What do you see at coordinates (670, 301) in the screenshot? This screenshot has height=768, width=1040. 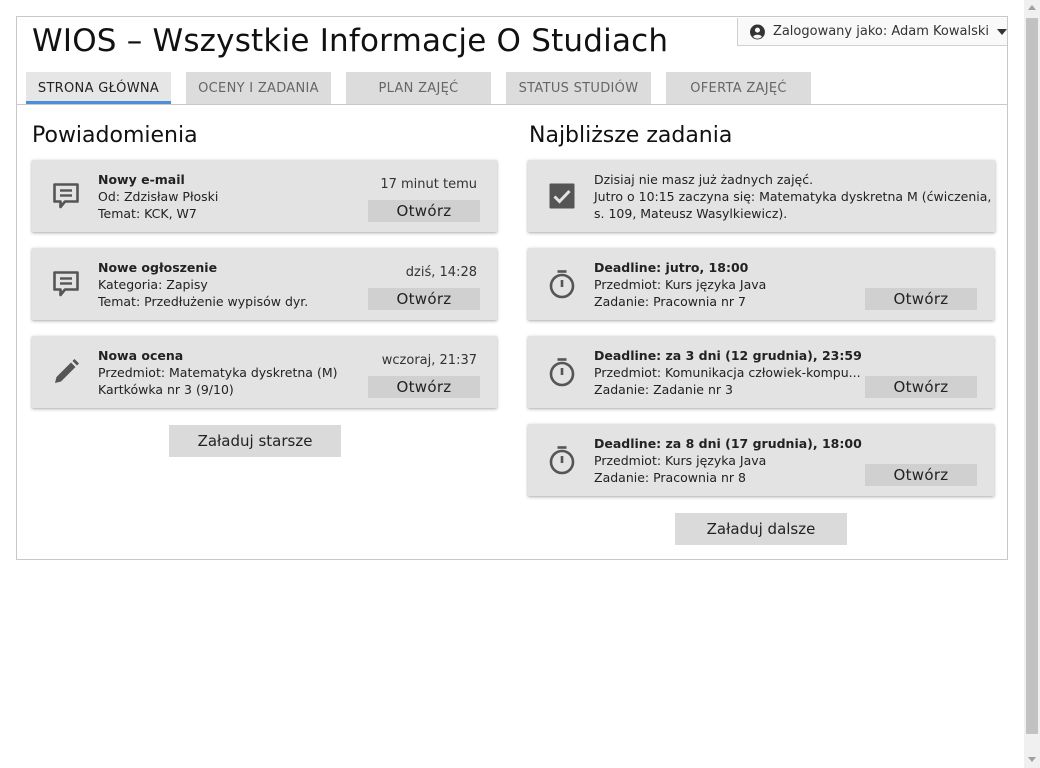 I see `task-line: Zadanie: Pracownia nr 7` at bounding box center [670, 301].